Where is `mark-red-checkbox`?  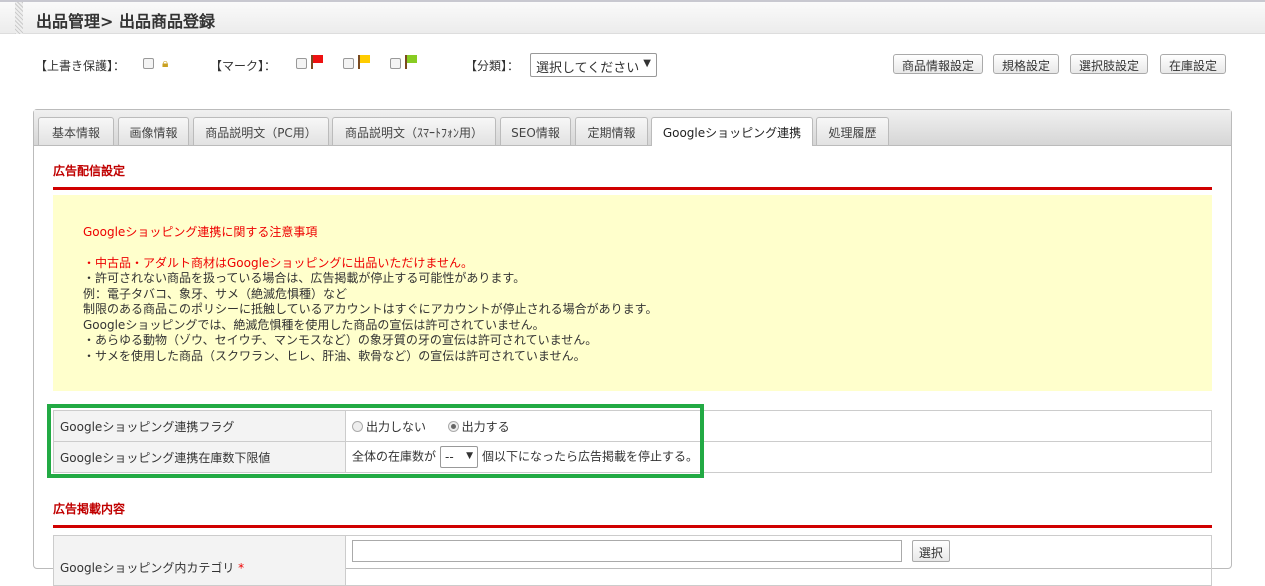 mark-red-checkbox is located at coordinates (301, 63).